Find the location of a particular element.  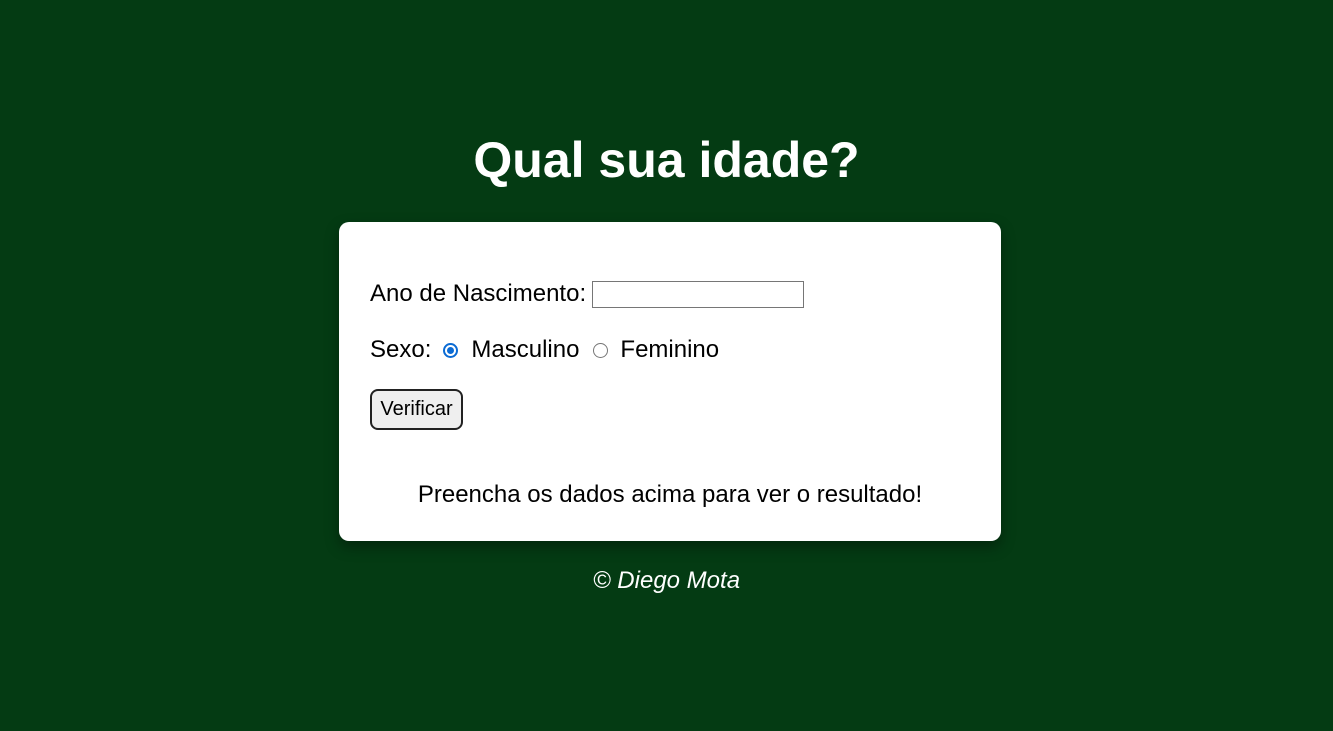

verify-button: Verificar is located at coordinates (416, 409).